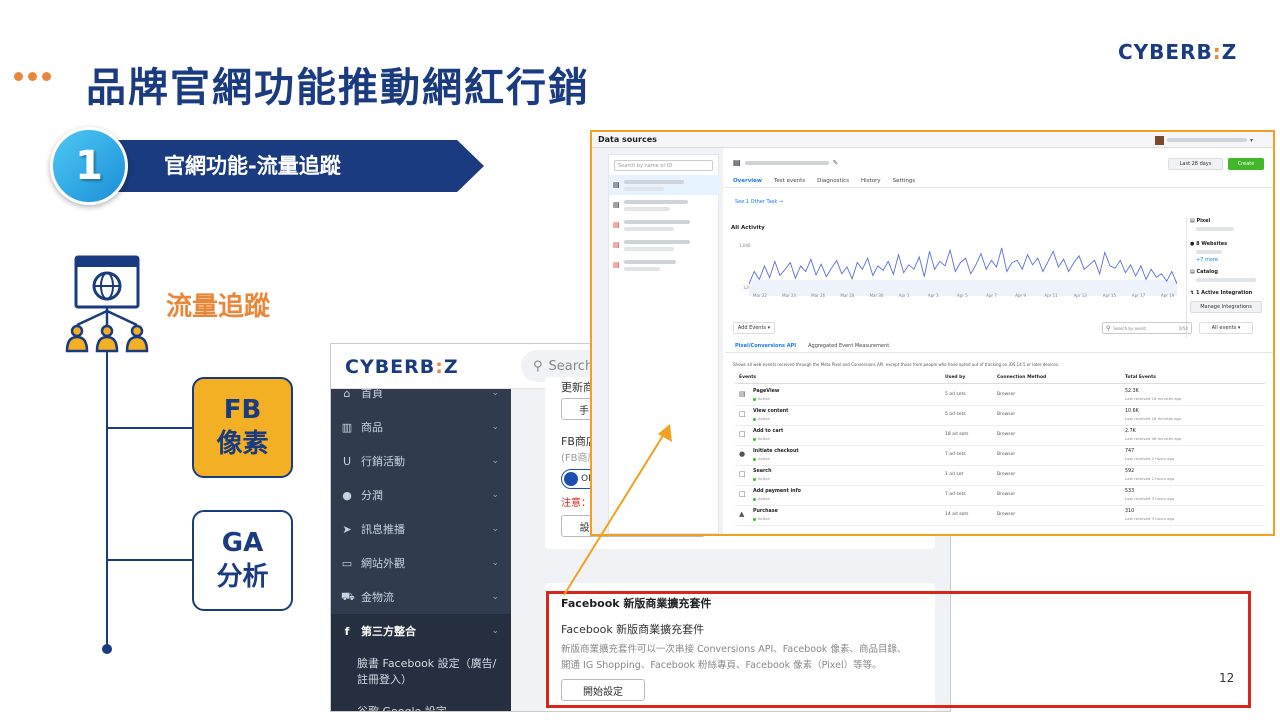 The height and width of the screenshot is (720, 1280). Describe the element at coordinates (904, 181) in the screenshot. I see `tab-settings: Settings` at that location.